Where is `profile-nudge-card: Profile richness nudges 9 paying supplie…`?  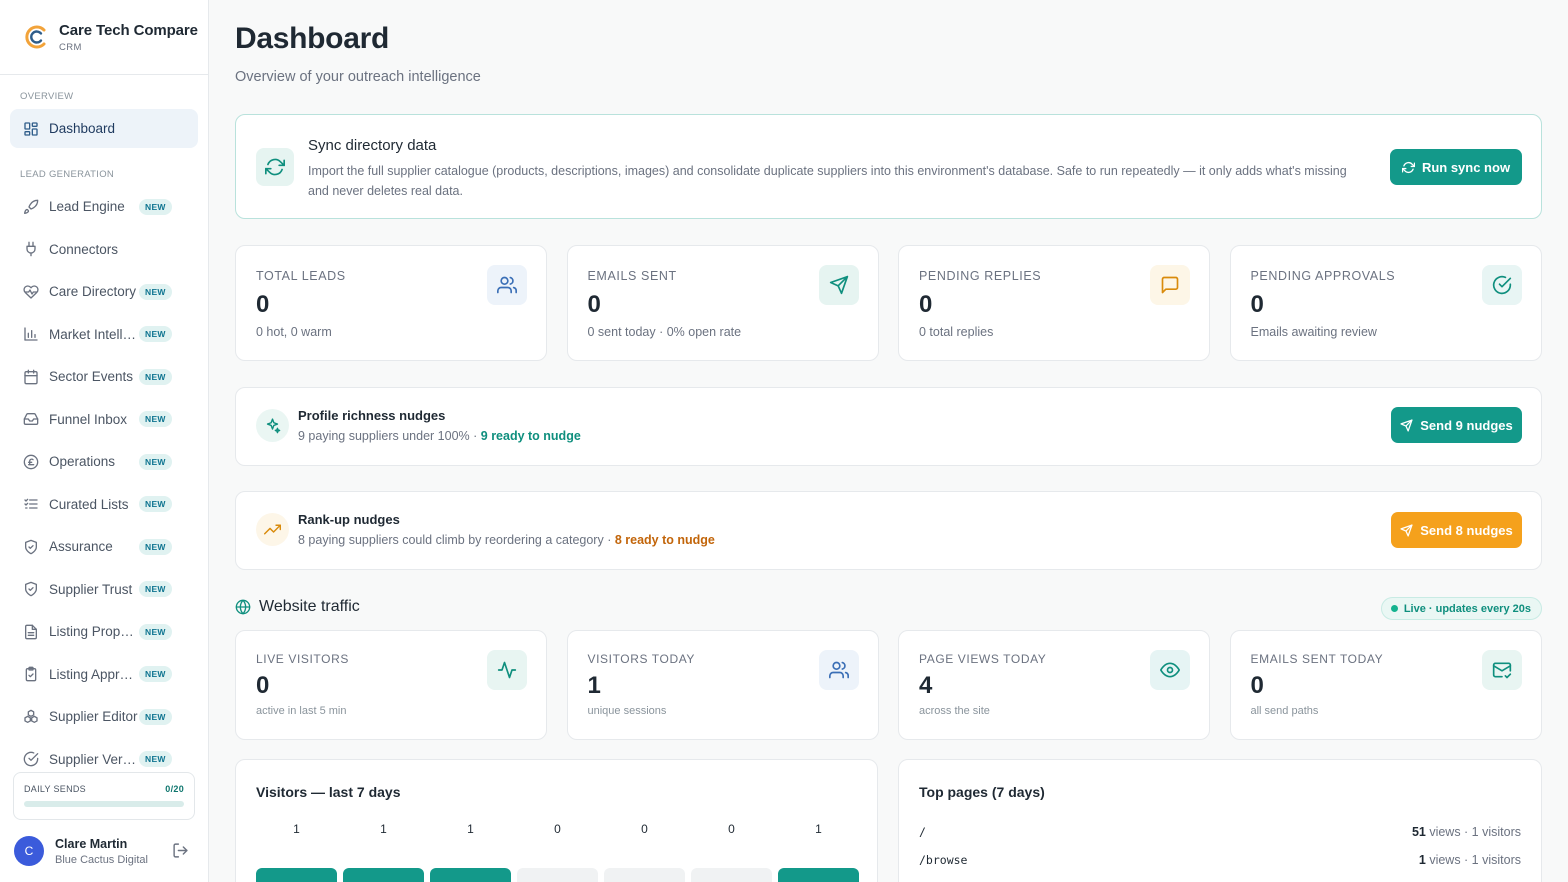 profile-nudge-card: Profile richness nudges 9 paying supplie… is located at coordinates (888, 426).